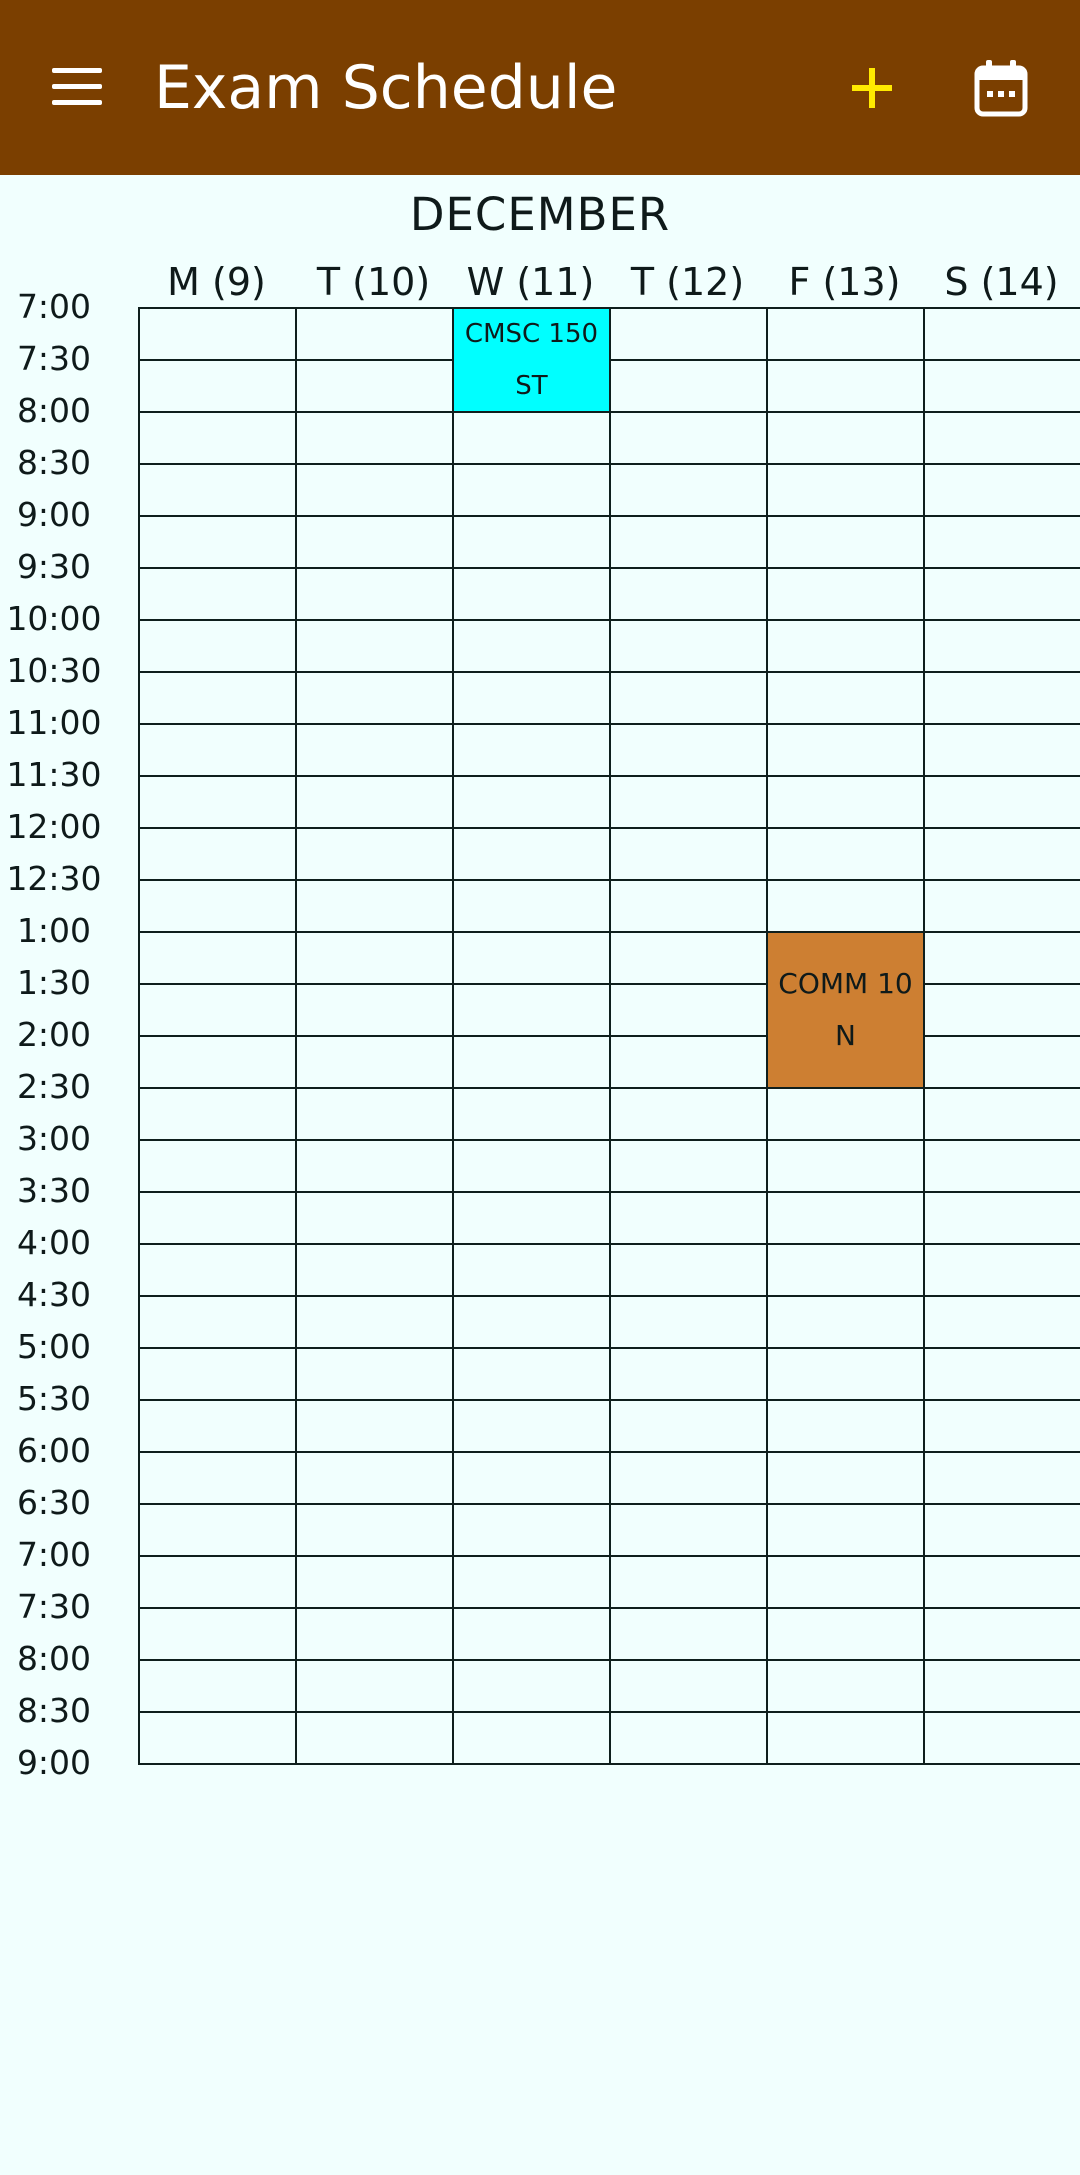  I want to click on exam-event-block: CMSC 150 ST, so click(531, 360).